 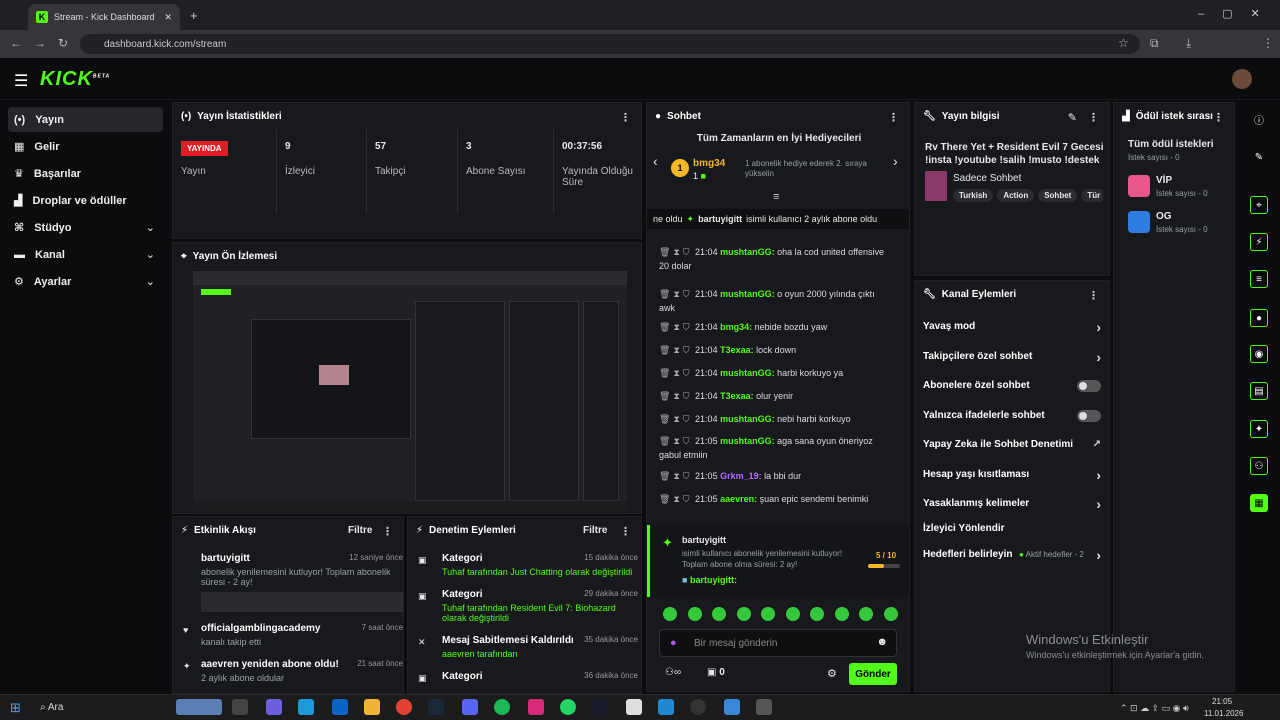 What do you see at coordinates (673, 672) in the screenshot?
I see `points-icon: ⚇∞` at bounding box center [673, 672].